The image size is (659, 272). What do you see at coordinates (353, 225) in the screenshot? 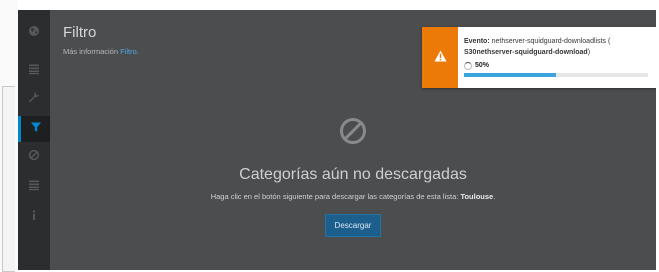
I see `download-button: Descargar` at bounding box center [353, 225].